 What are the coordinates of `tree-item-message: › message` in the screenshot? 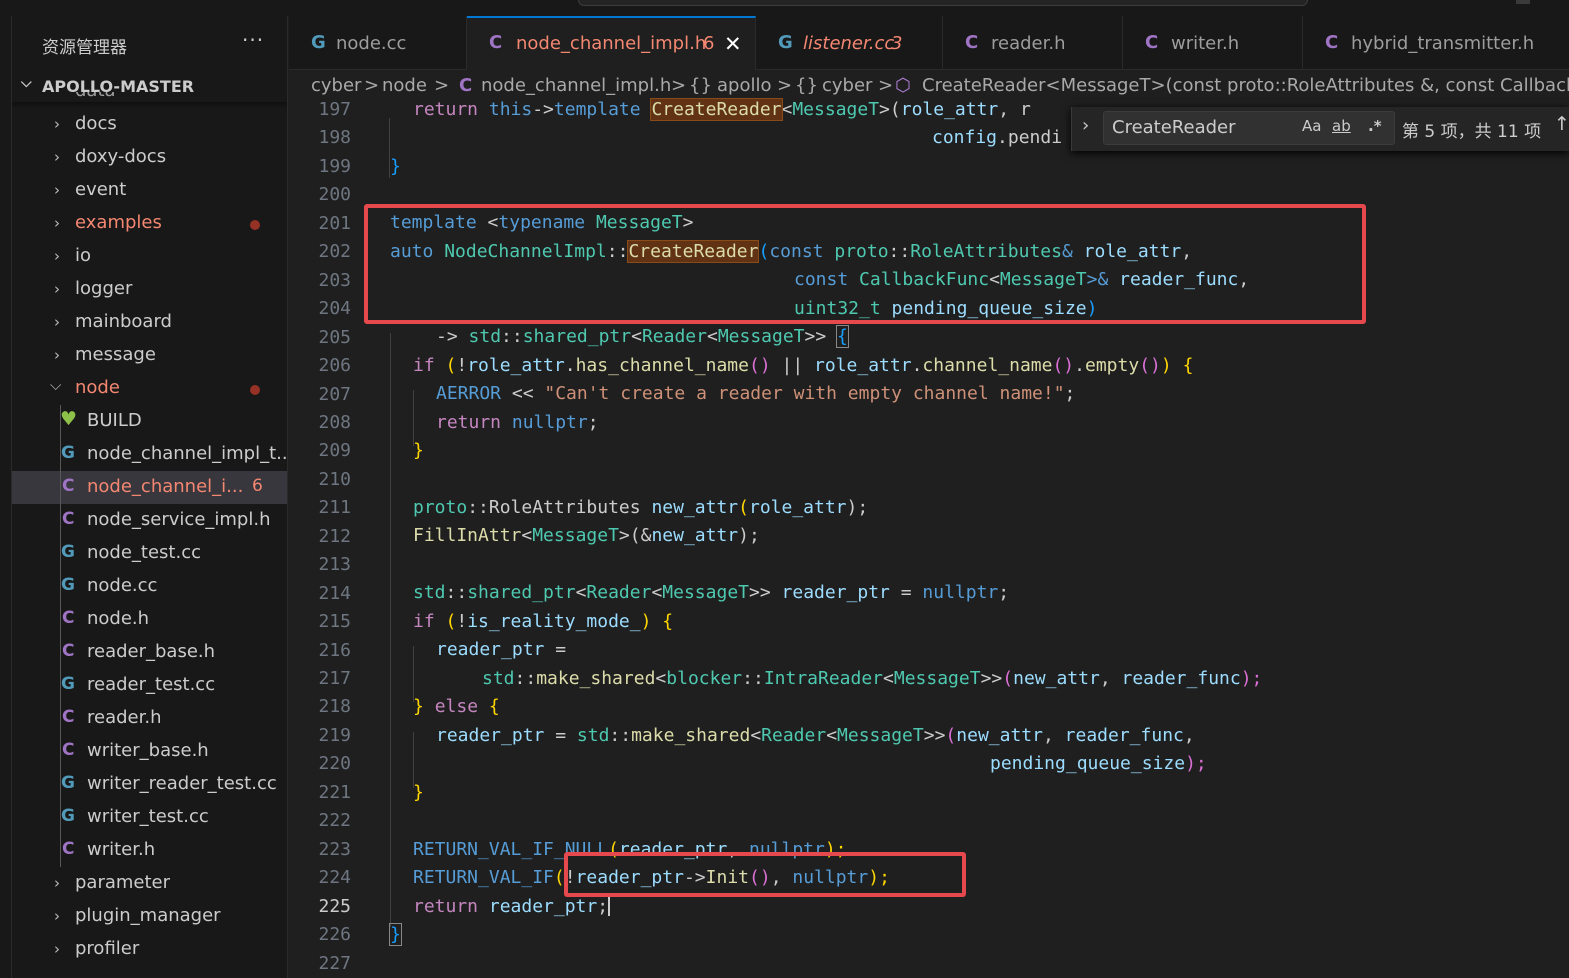 It's located at (149, 355).